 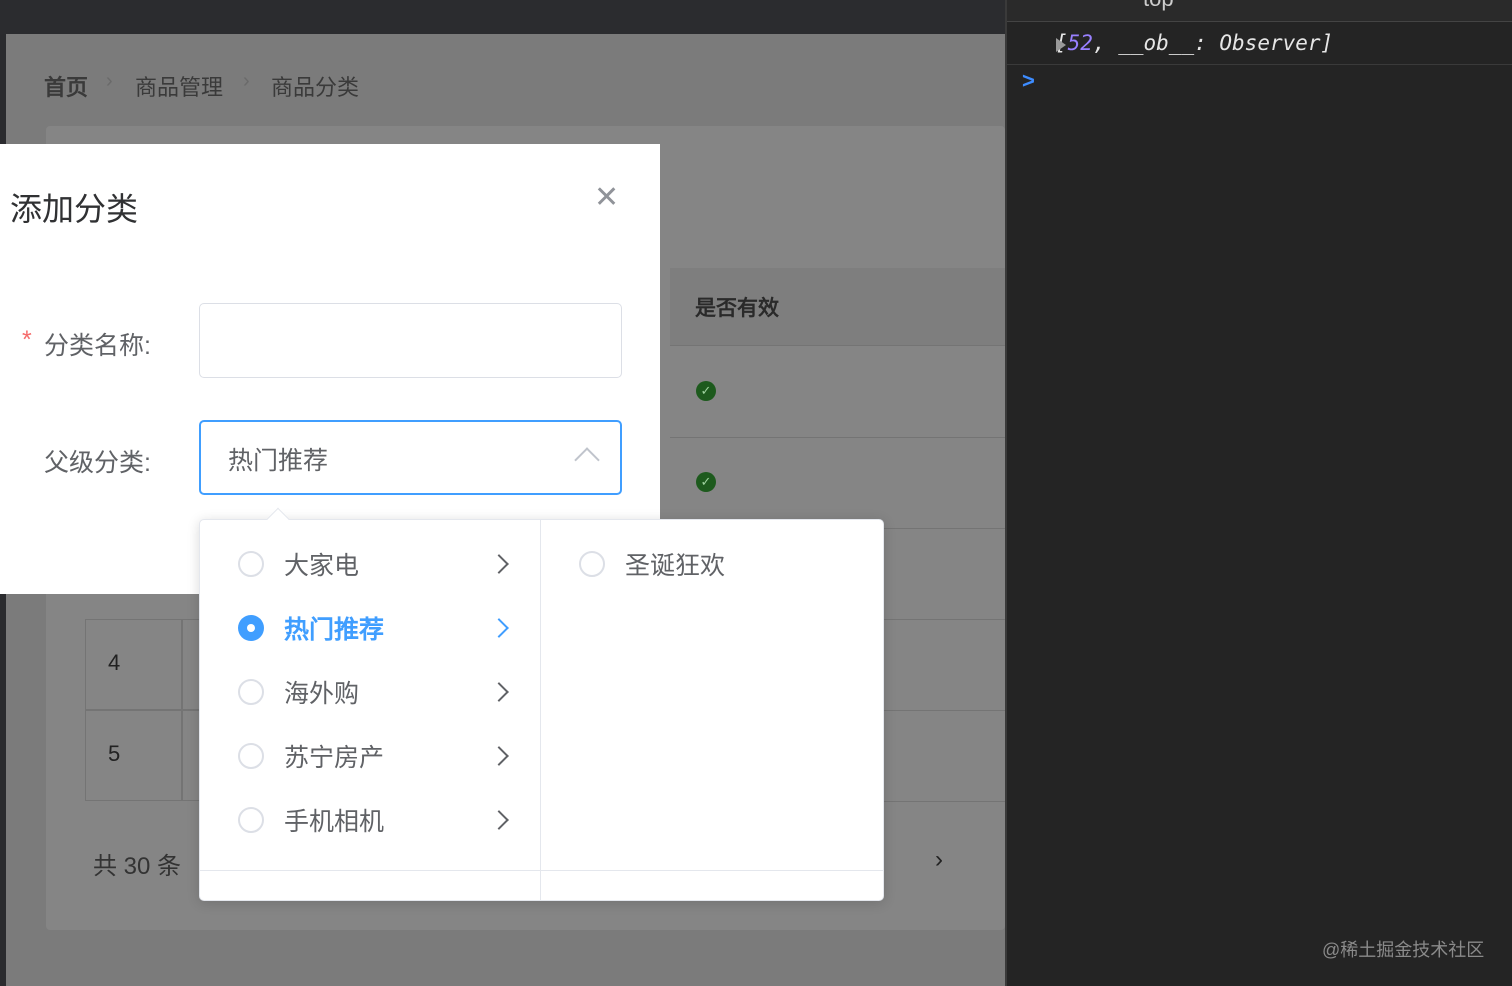 I want to click on table-cell-index: 4, so click(x=133, y=664).